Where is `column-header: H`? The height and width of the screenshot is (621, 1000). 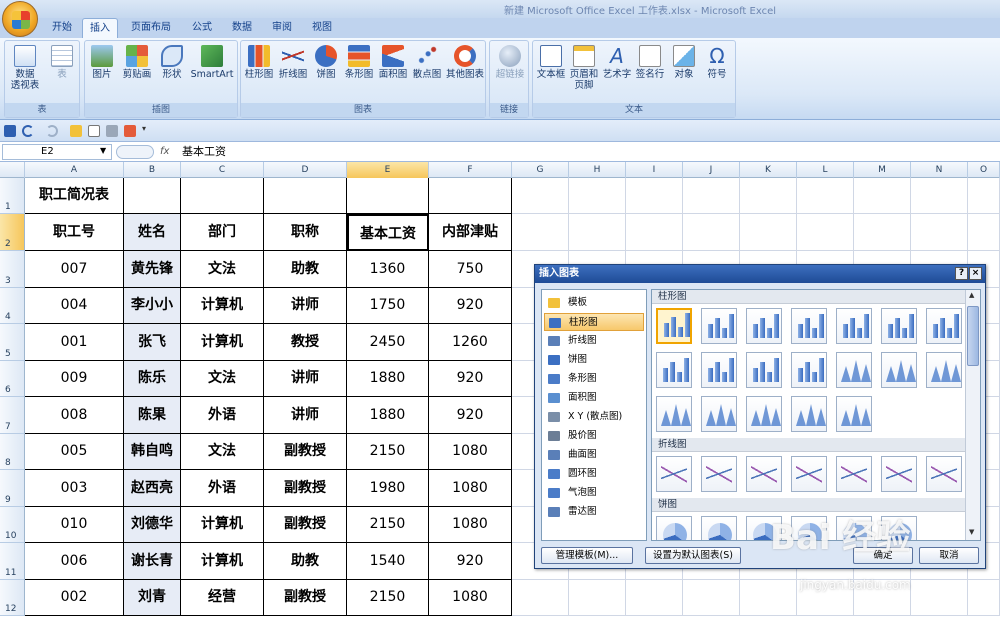
column-header: H is located at coordinates (597, 170).